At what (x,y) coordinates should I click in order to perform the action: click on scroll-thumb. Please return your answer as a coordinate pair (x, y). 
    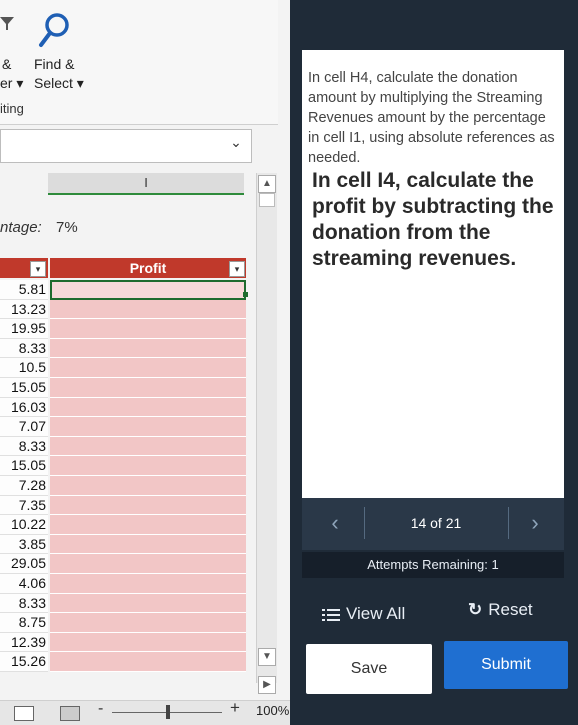
    Looking at the image, I should click on (267, 200).